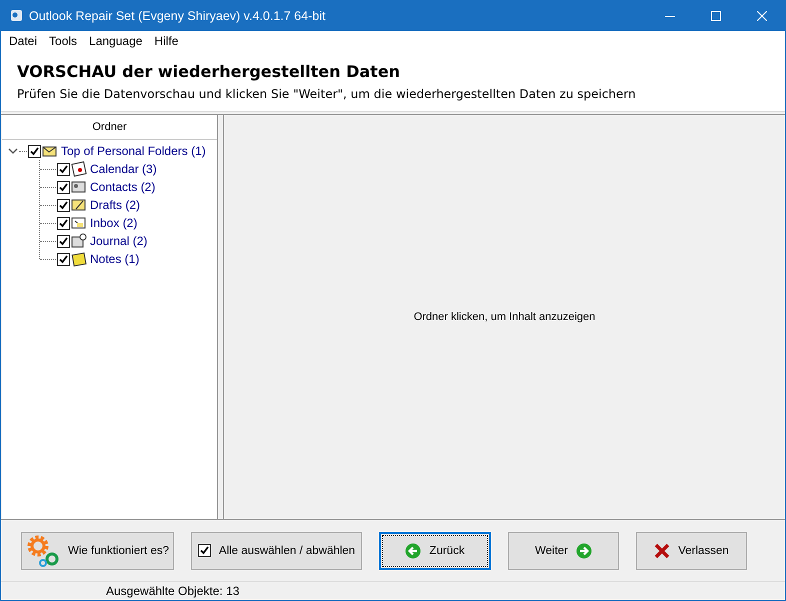 This screenshot has height=601, width=786. What do you see at coordinates (691, 551) in the screenshot?
I see `exit-button: Verlassen` at bounding box center [691, 551].